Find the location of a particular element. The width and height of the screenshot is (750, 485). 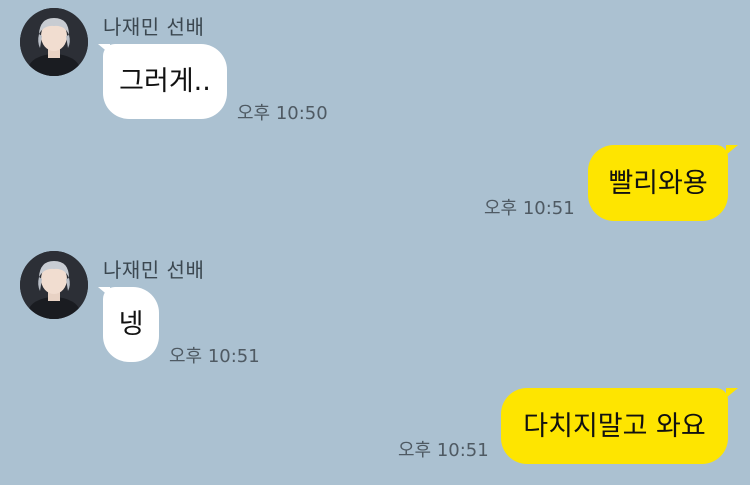

message-bubble-incoming: 넹 is located at coordinates (131, 324).